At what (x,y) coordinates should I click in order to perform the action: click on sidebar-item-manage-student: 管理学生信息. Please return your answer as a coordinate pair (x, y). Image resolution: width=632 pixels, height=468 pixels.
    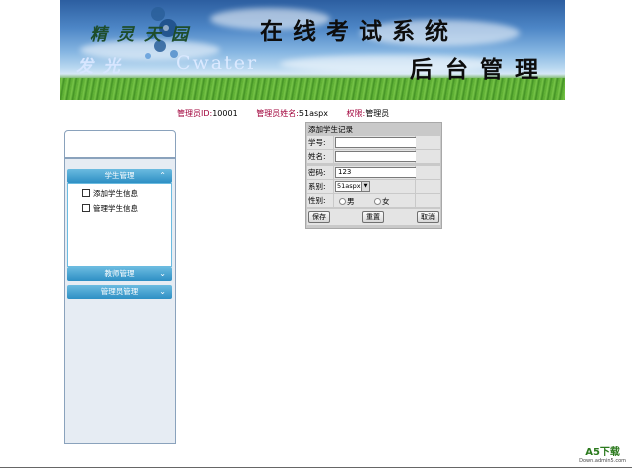
    Looking at the image, I should click on (110, 208).